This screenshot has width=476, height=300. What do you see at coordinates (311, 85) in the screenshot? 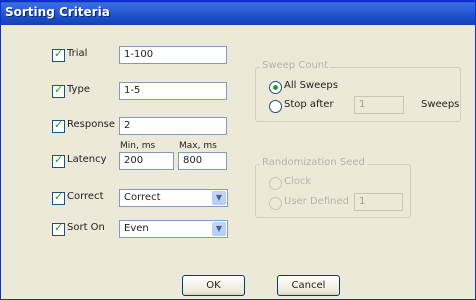
I see `all-sweeps-label: All Sweeps` at bounding box center [311, 85].